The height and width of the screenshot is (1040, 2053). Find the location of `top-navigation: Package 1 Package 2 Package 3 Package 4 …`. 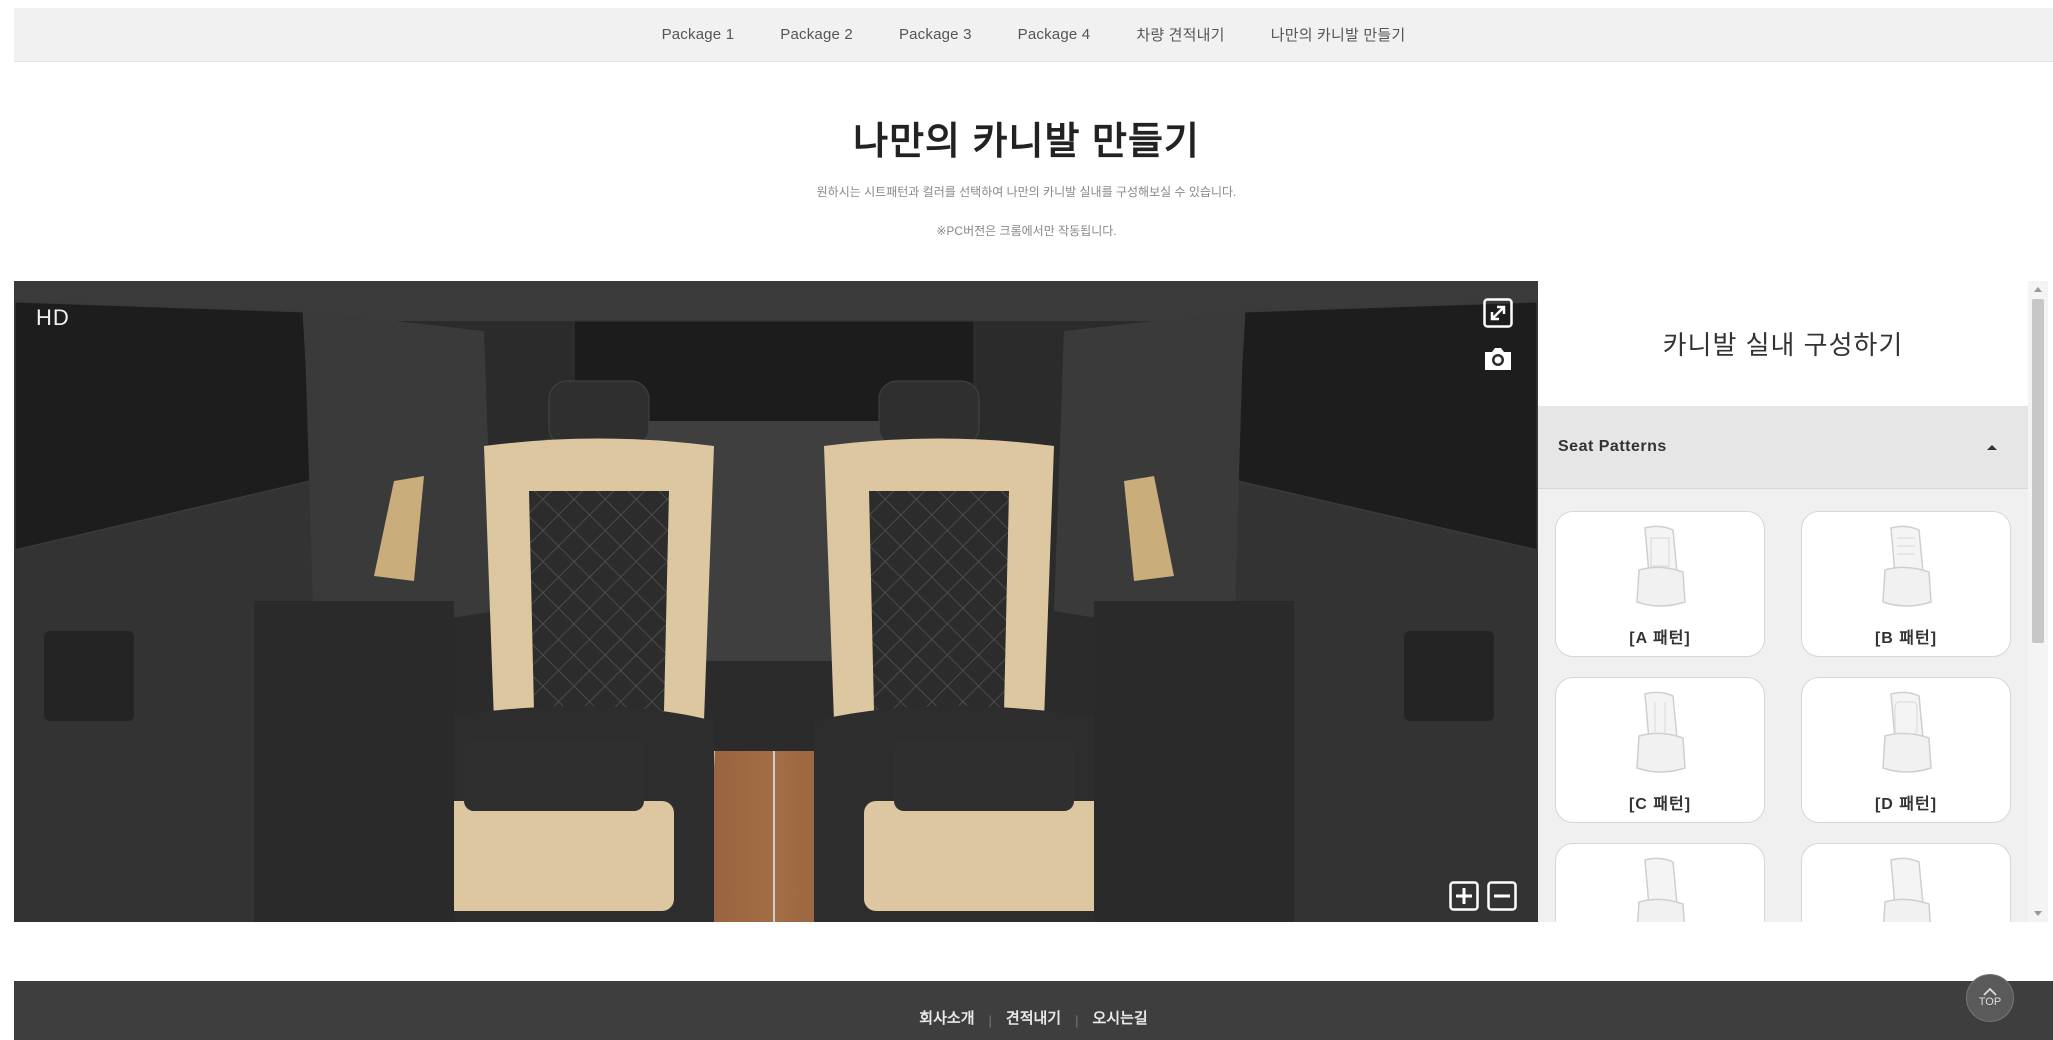

top-navigation: Package 1 Package 2 Package 3 Package 4 … is located at coordinates (1033, 35).